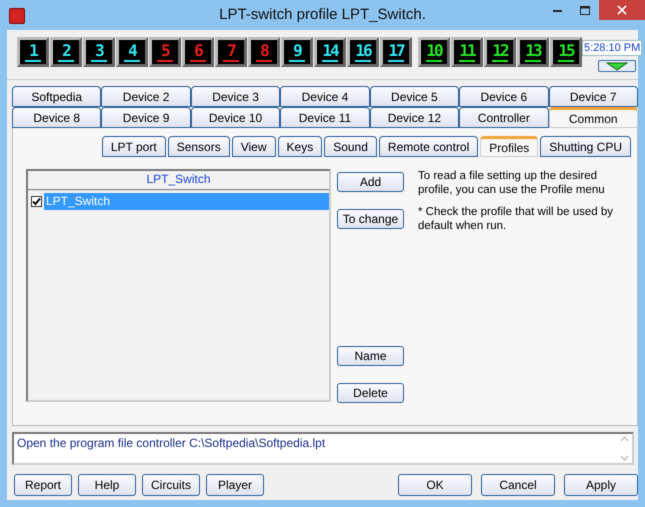 This screenshot has height=507, width=645. I want to click on channel-indicator: 9, so click(297, 52).